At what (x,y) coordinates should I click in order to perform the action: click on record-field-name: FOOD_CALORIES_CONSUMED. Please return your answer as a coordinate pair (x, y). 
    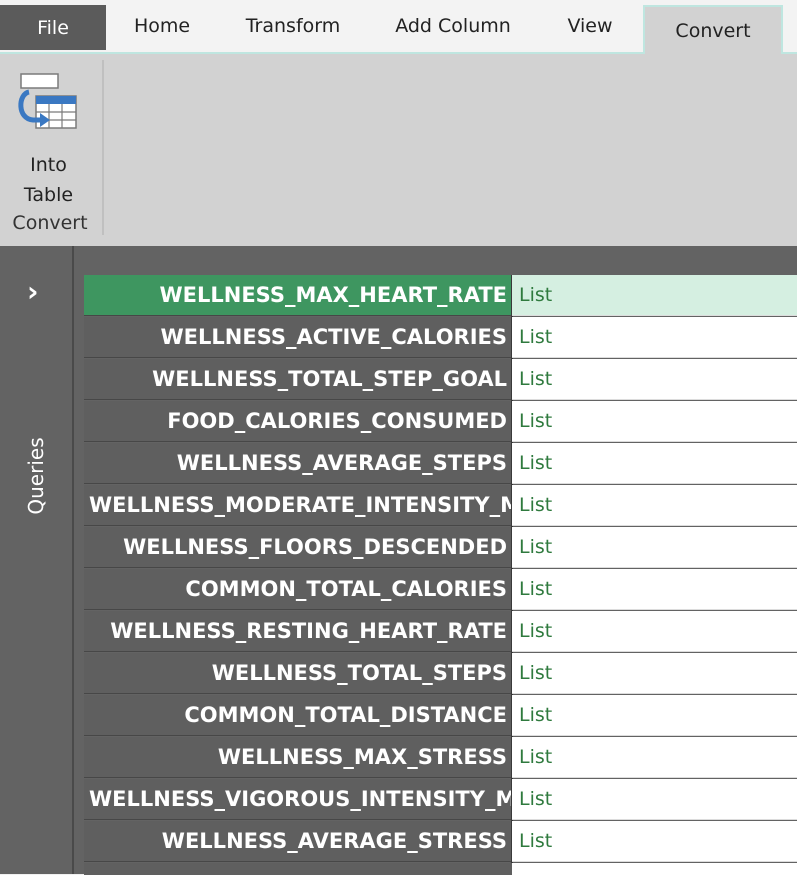
    Looking at the image, I should click on (298, 421).